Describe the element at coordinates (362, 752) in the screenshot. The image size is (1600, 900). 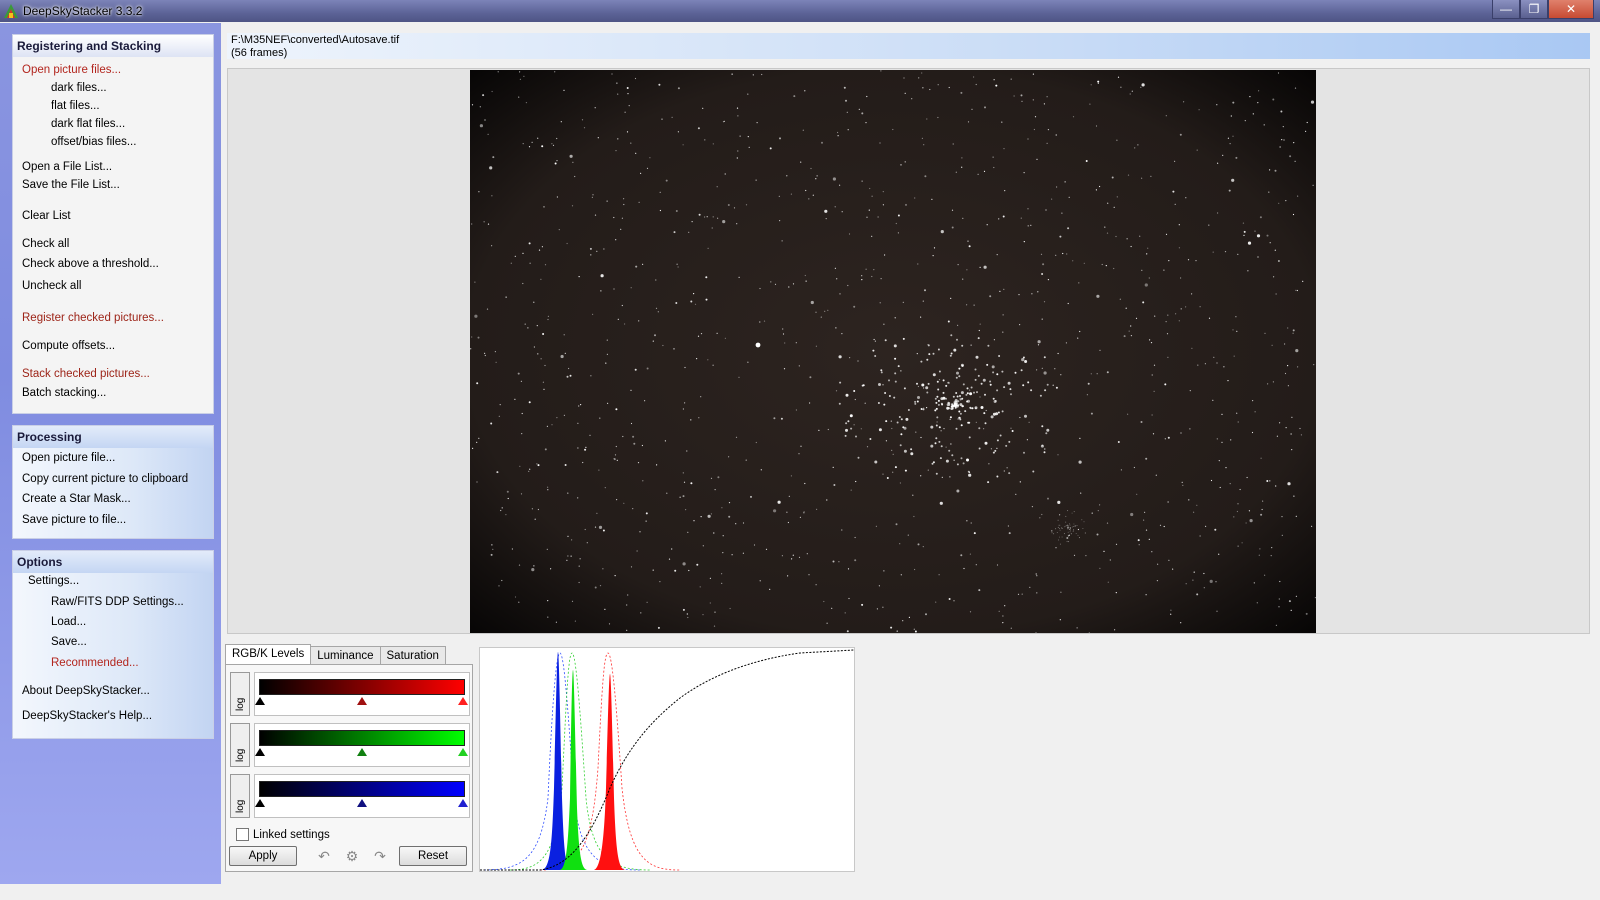
I see `green-mid-point` at that location.